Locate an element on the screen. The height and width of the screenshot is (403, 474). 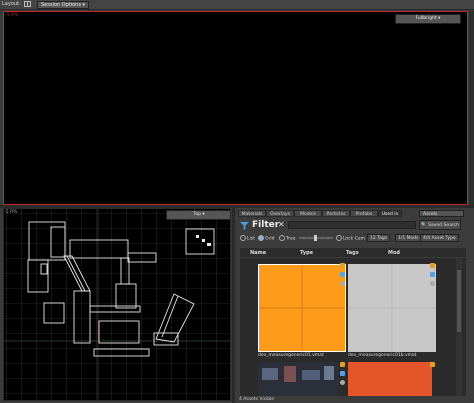
asset-name: dev_measuregeneric01.vmat is located at coordinates (291, 355).